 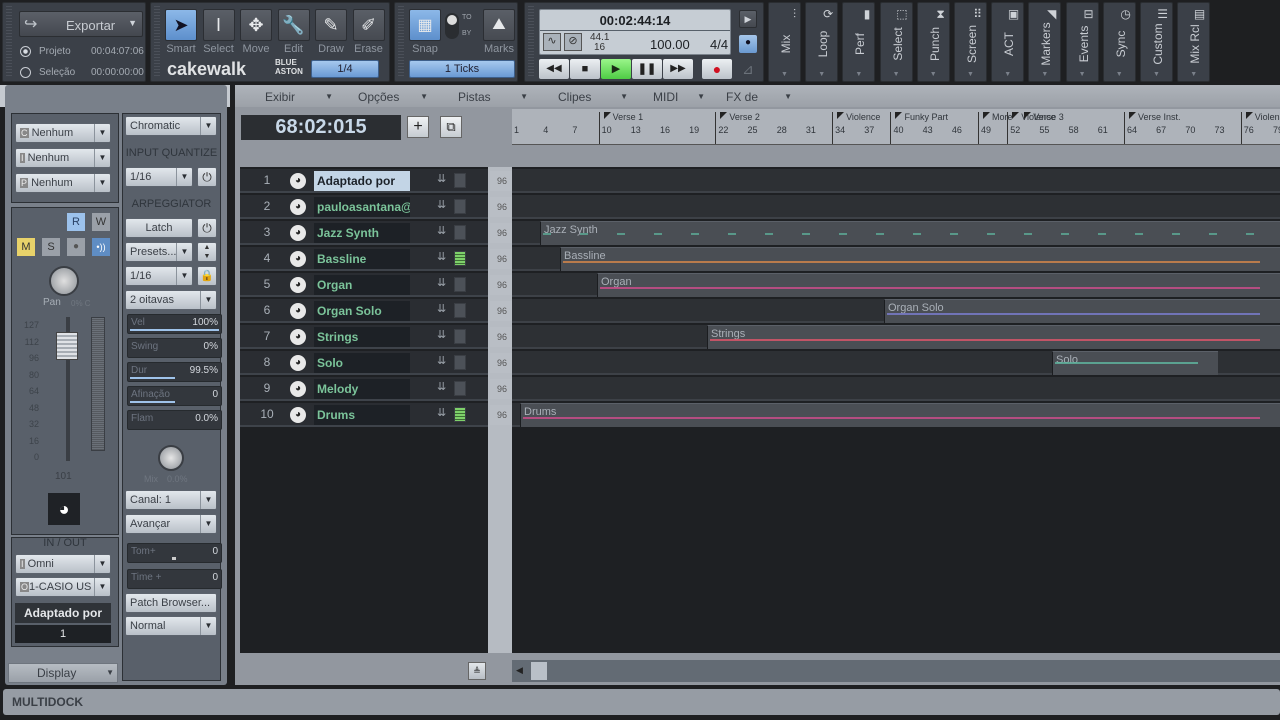 I want to click on tool-move-button: ✥, so click(x=256, y=25).